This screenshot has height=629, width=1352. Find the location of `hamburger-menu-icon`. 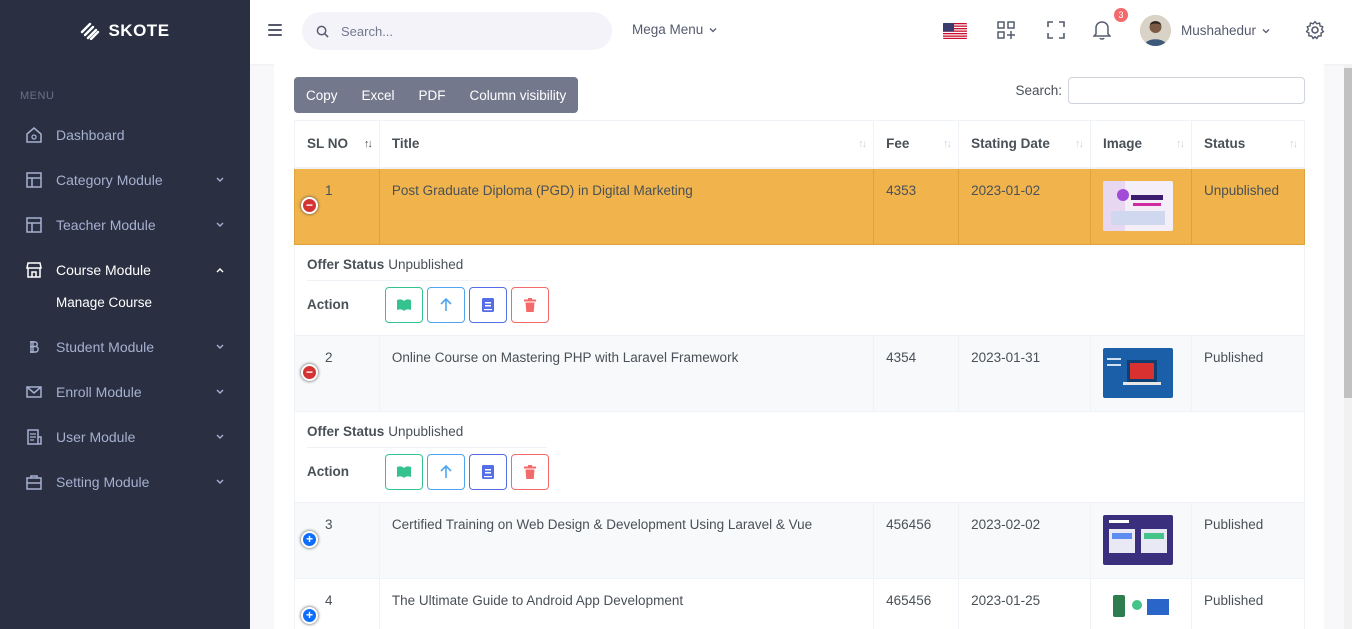

hamburger-menu-icon is located at coordinates (275, 31).